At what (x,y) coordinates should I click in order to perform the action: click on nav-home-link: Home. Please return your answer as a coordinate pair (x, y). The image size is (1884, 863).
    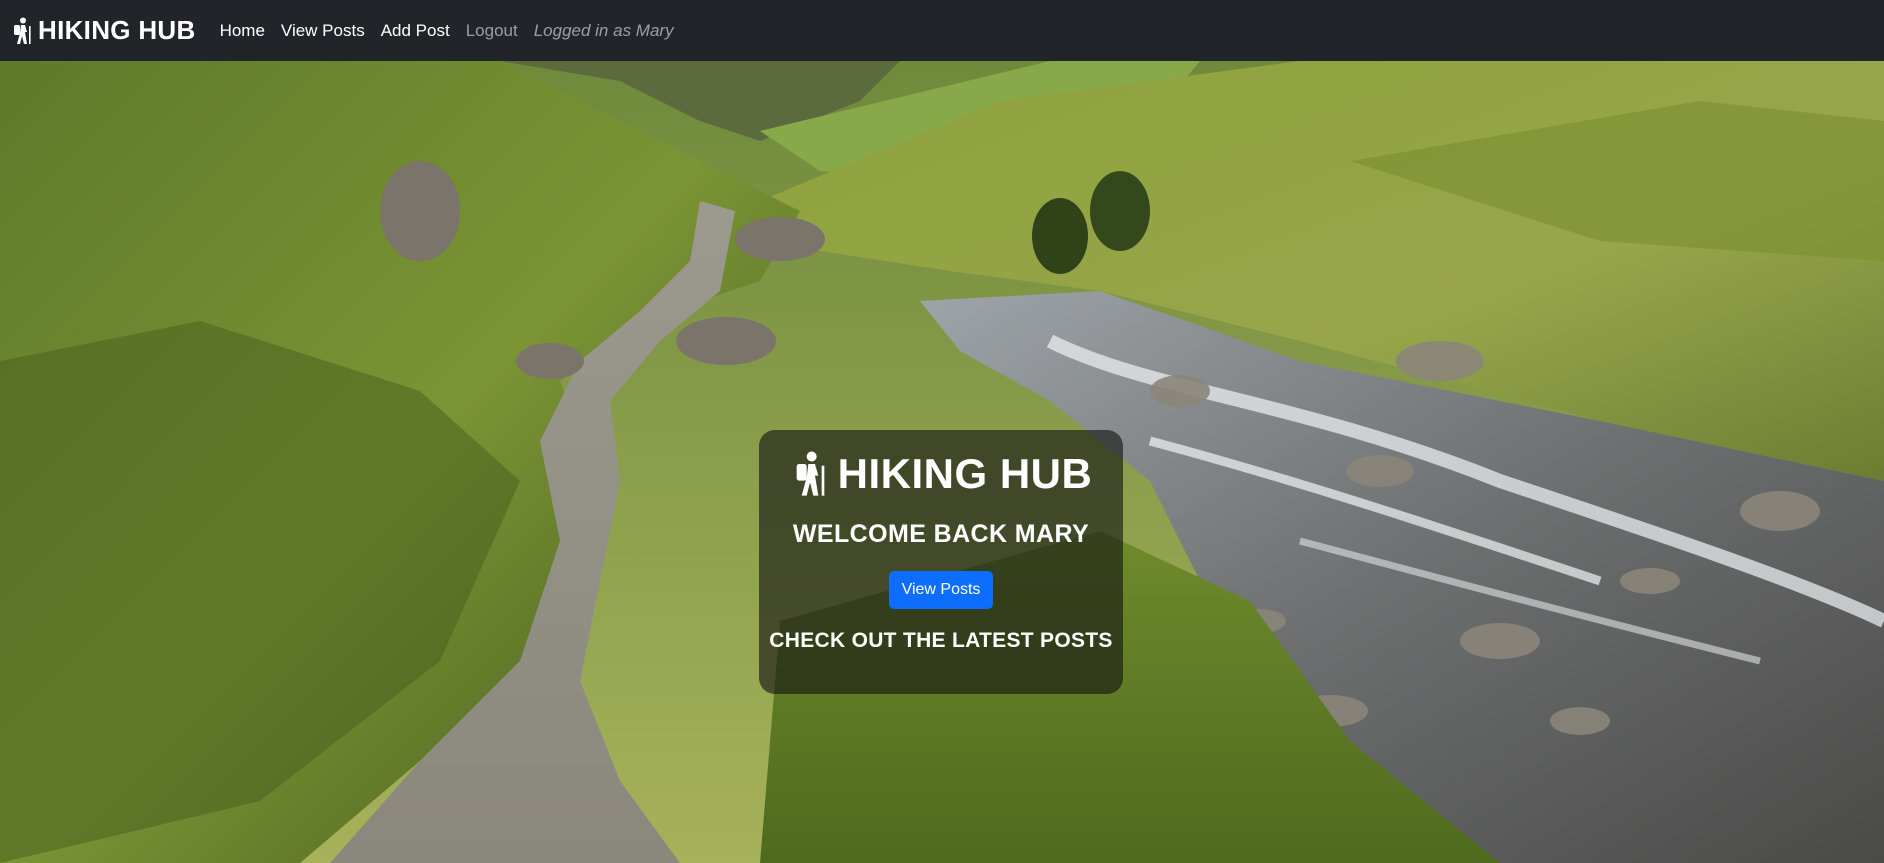
    Looking at the image, I should click on (242, 31).